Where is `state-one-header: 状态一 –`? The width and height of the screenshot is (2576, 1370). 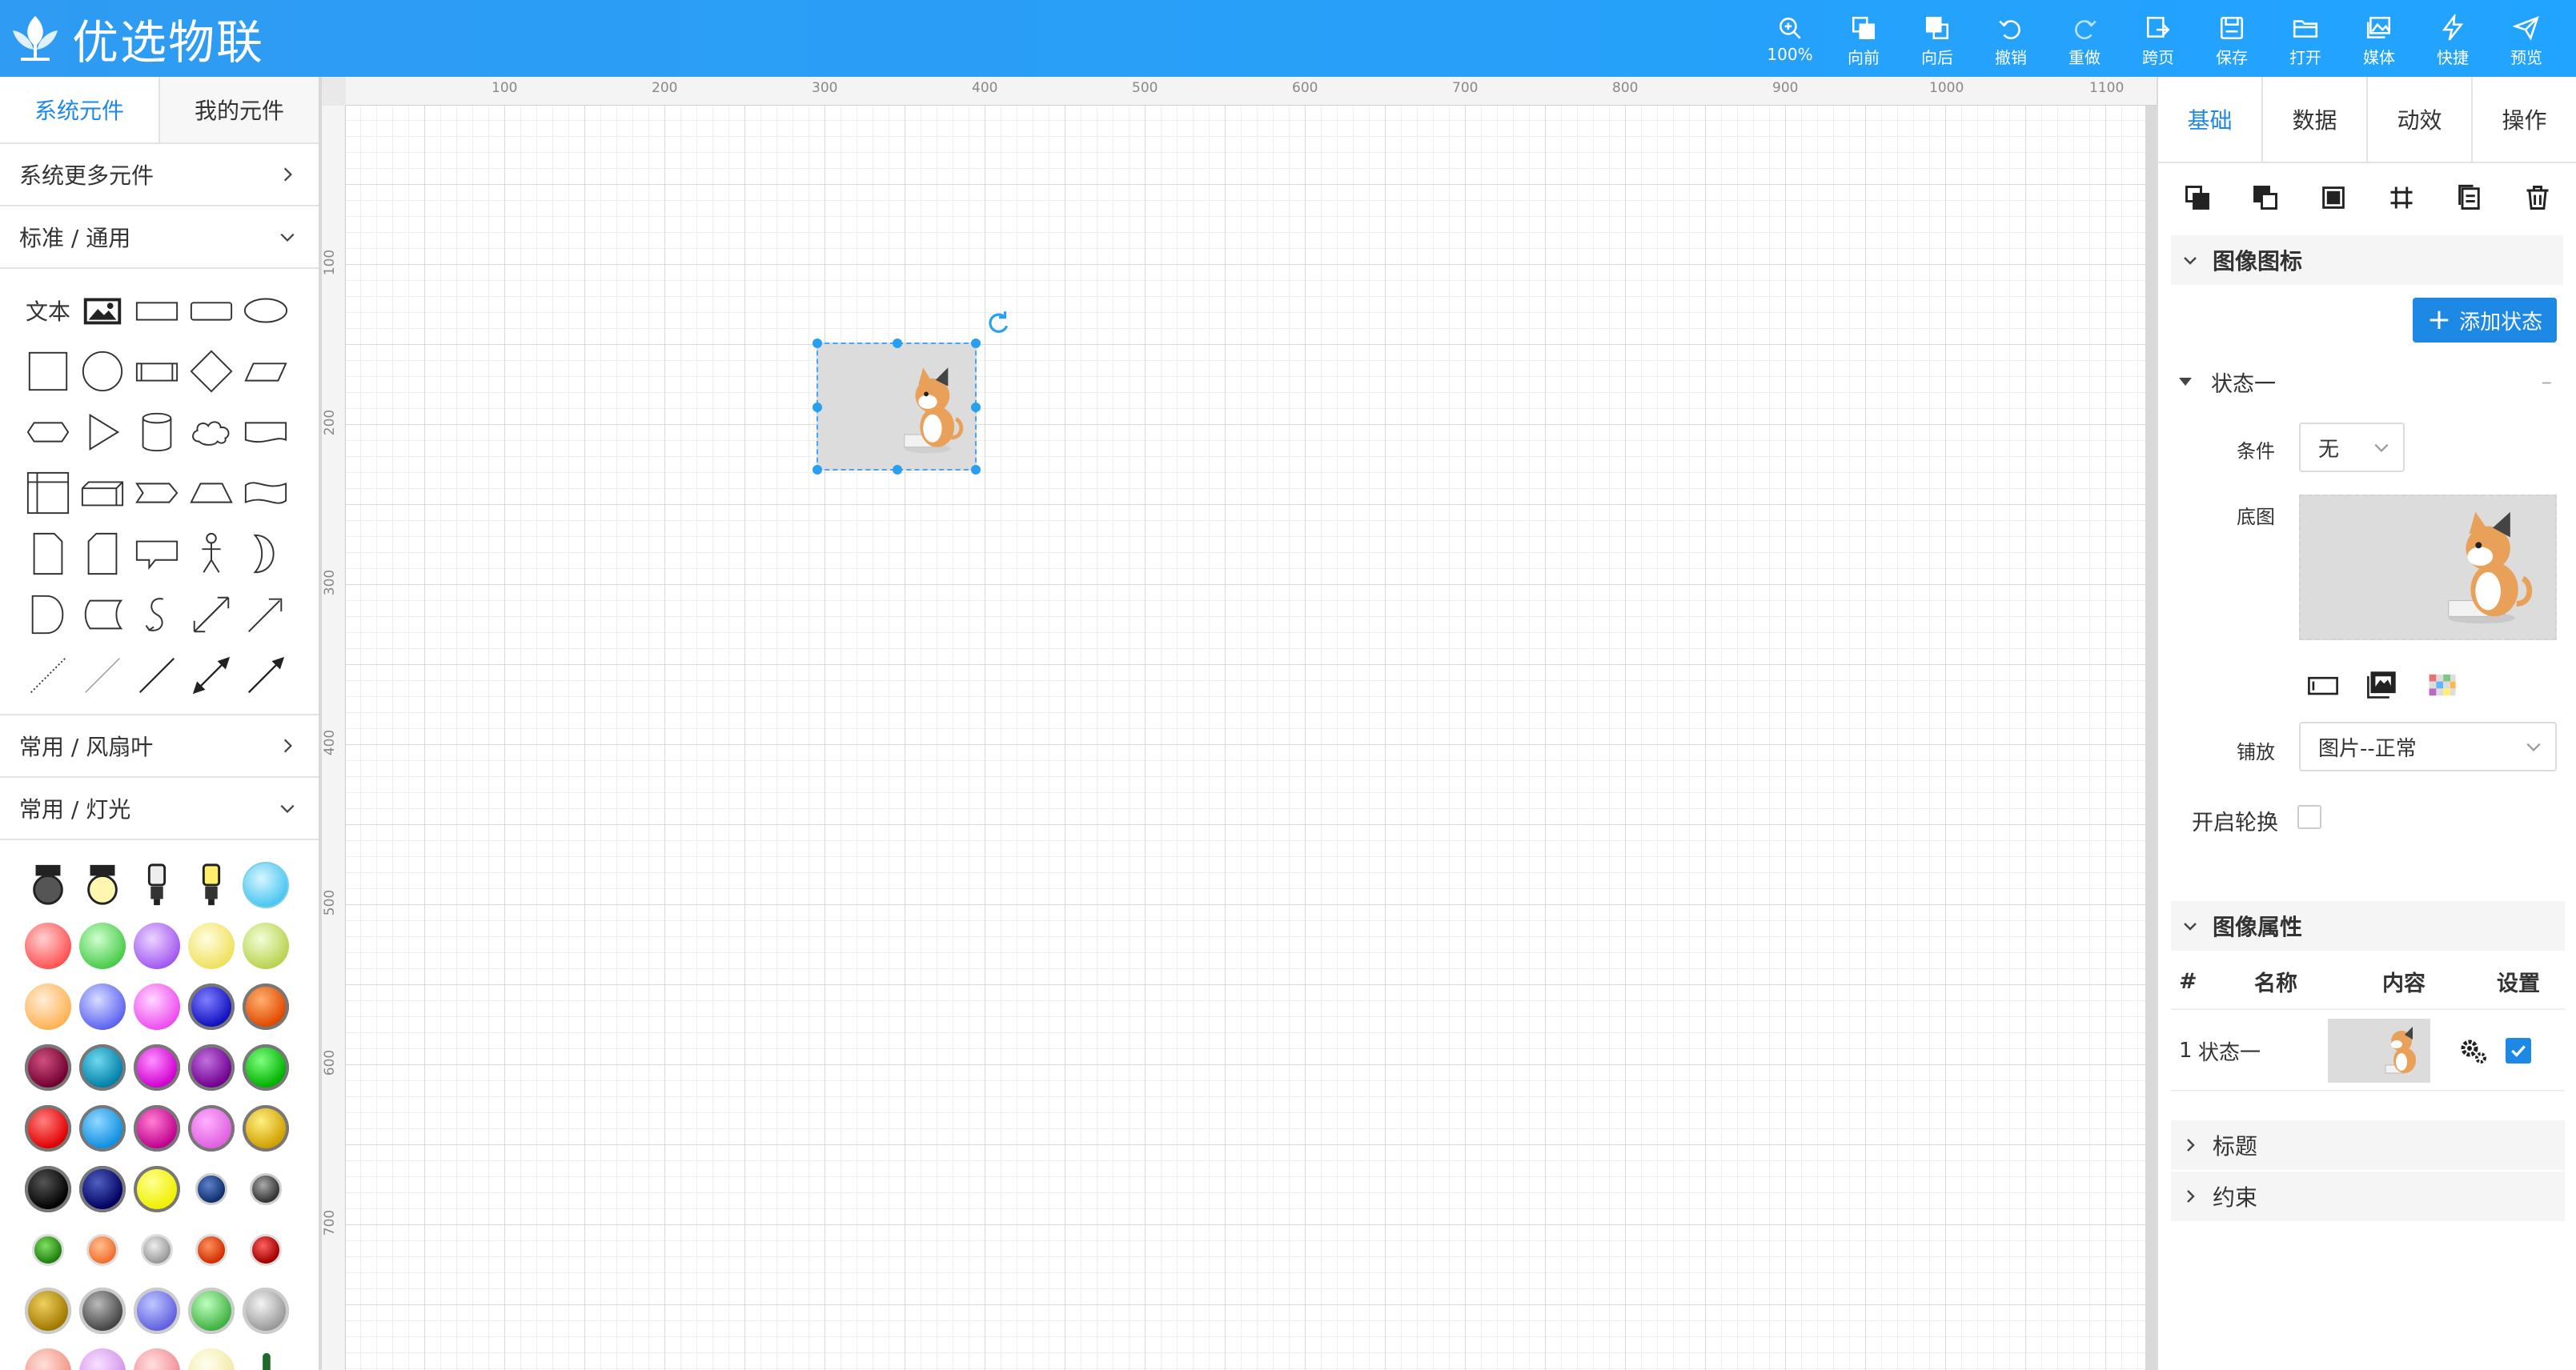
state-one-header: 状态一 – is located at coordinates (2368, 382).